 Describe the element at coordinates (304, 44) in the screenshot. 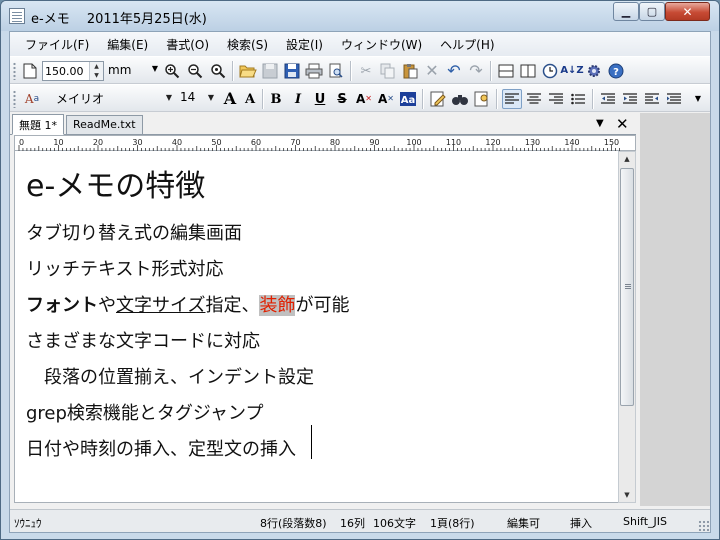

I see `menu-settings: 設定(I)` at that location.